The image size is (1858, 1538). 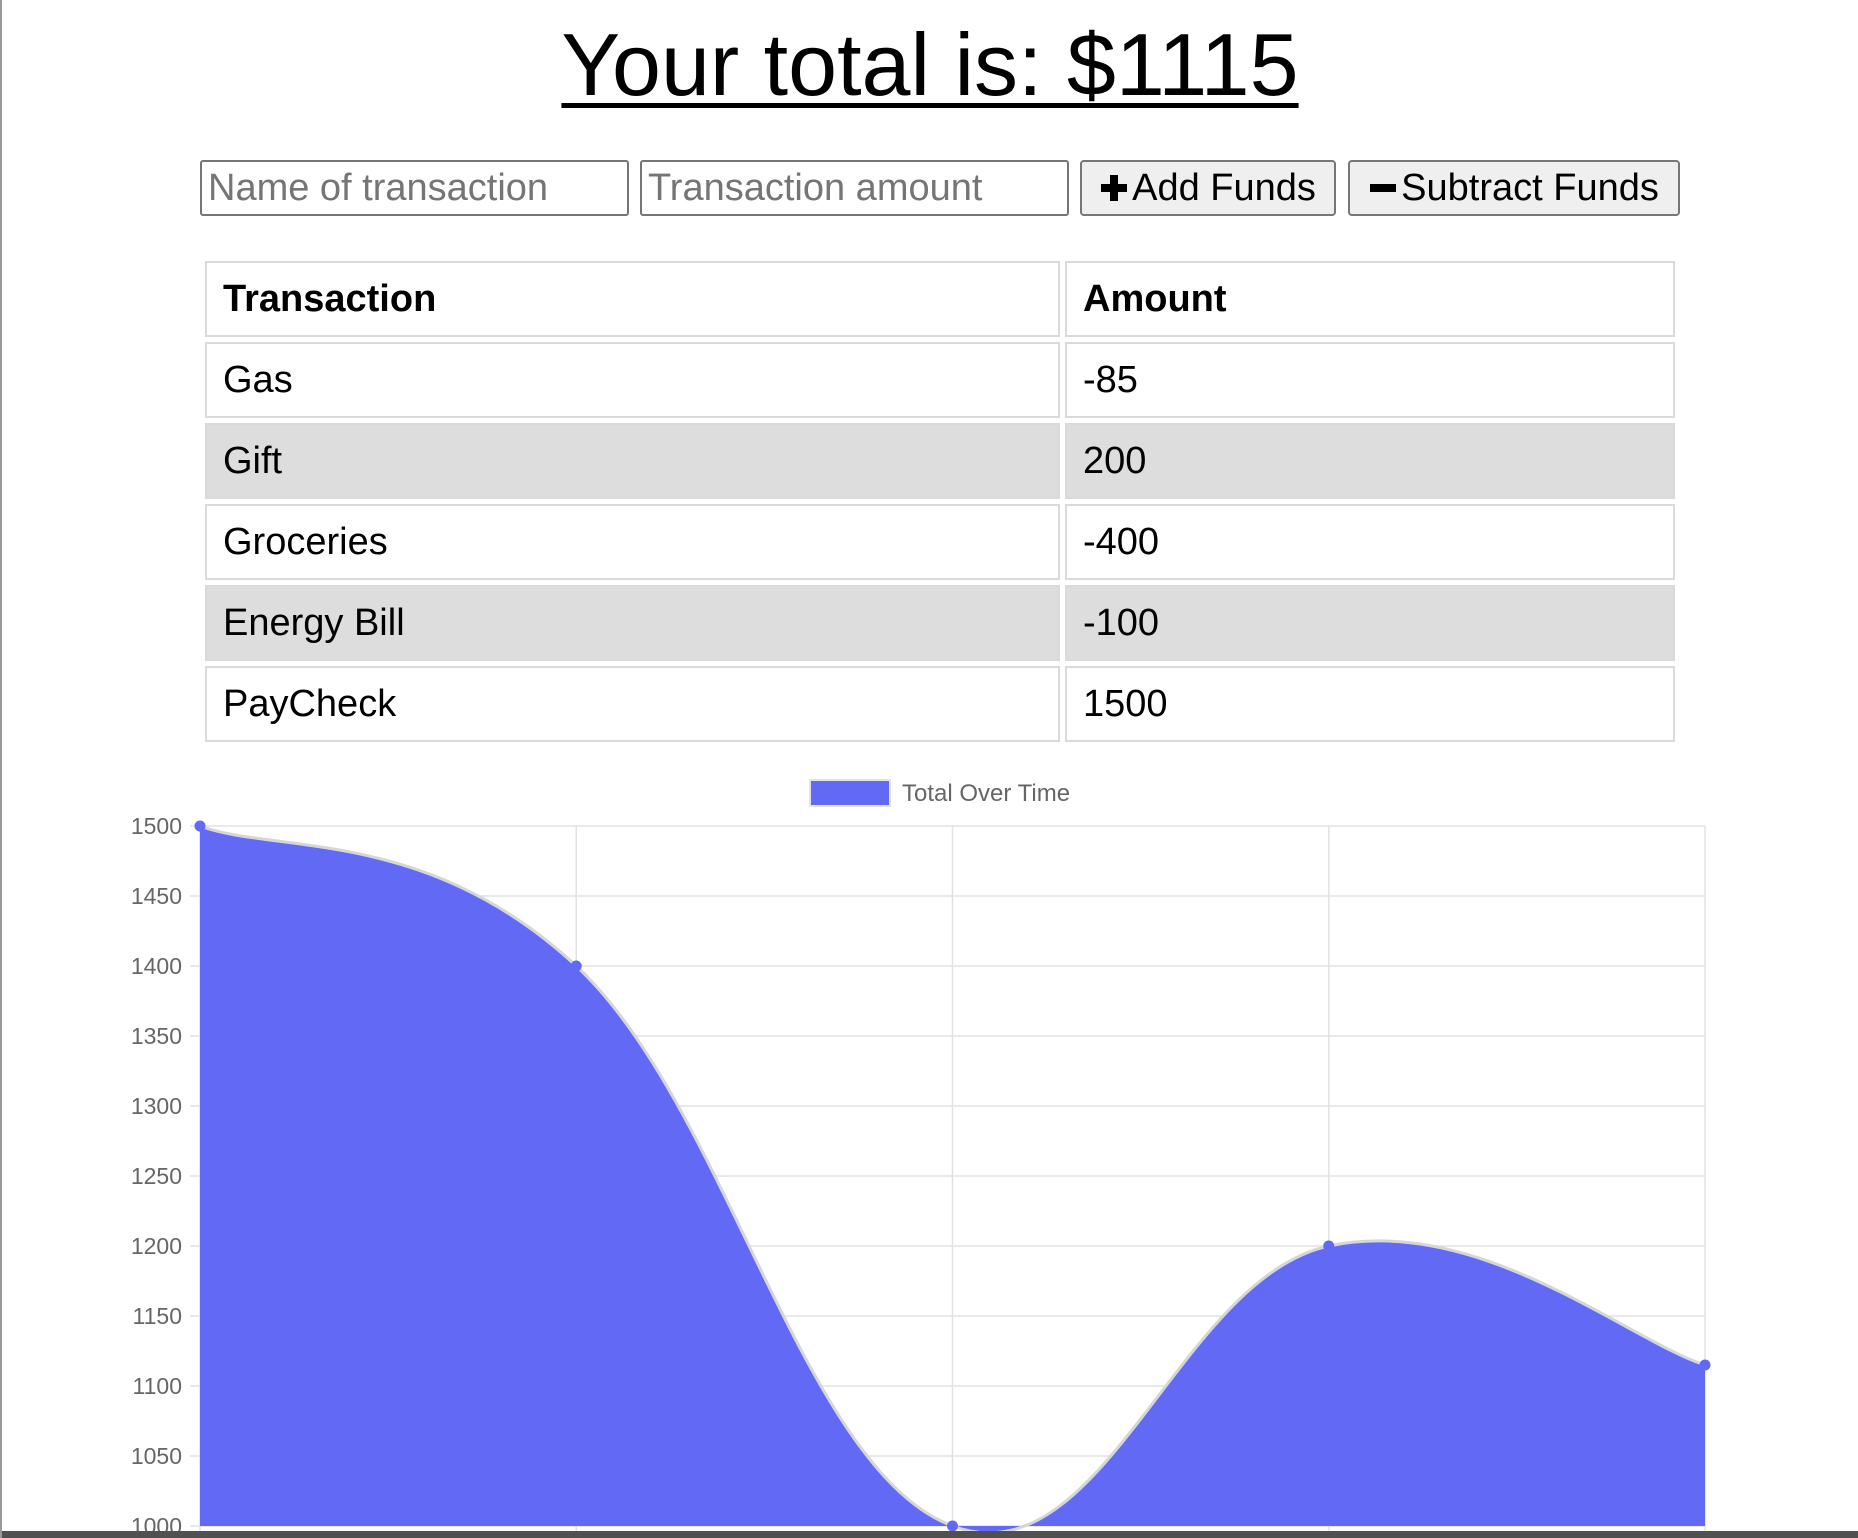 What do you see at coordinates (632, 299) in the screenshot?
I see `column-header-transaction: Transaction` at bounding box center [632, 299].